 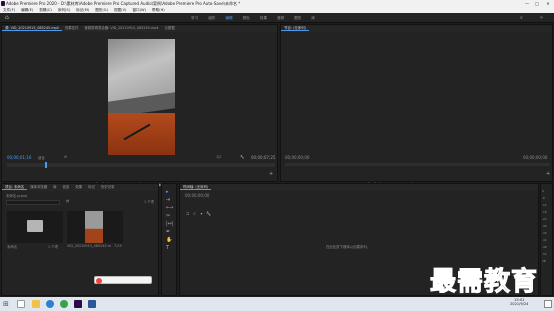 I want to click on premiere-taskbar-icon, so click(x=78, y=304).